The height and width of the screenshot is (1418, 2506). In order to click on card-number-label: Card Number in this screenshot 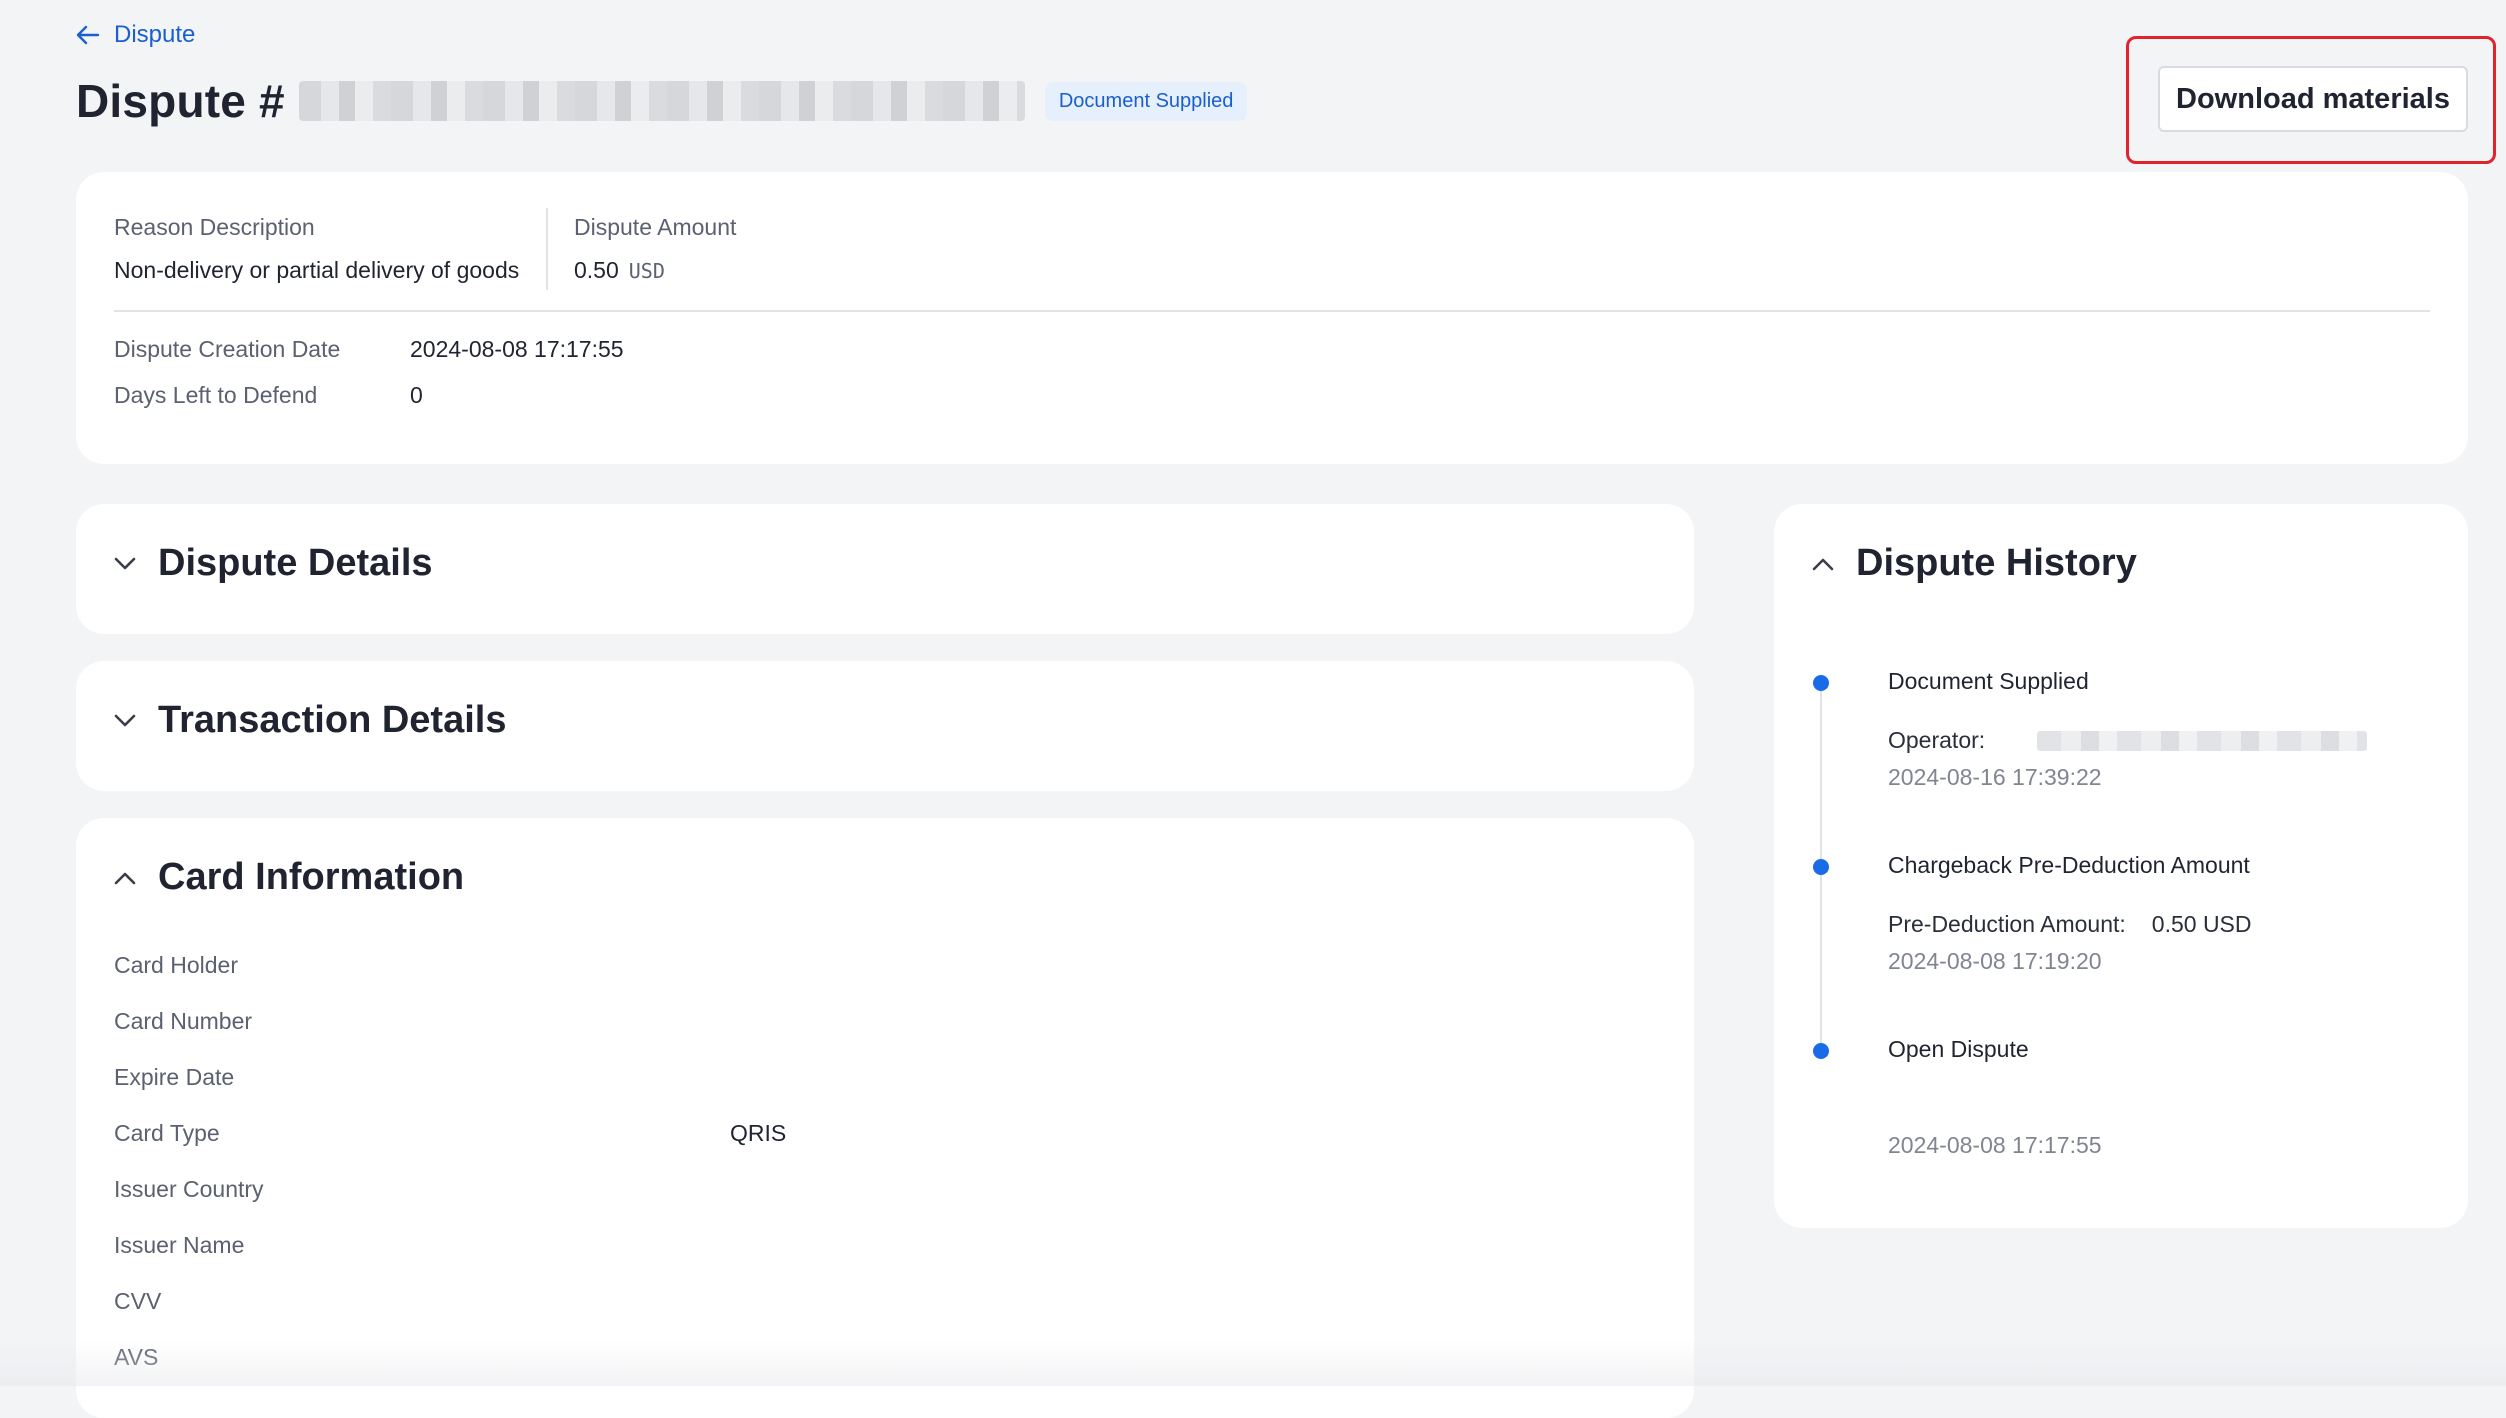, I will do `click(183, 1021)`.